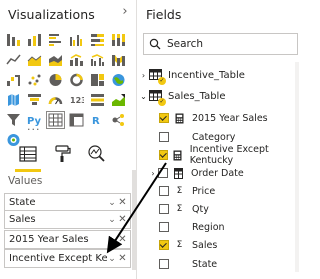 Image resolution: width=320 pixels, height=279 pixels. What do you see at coordinates (164, 14) in the screenshot?
I see `fields-title: Fields` at bounding box center [164, 14].